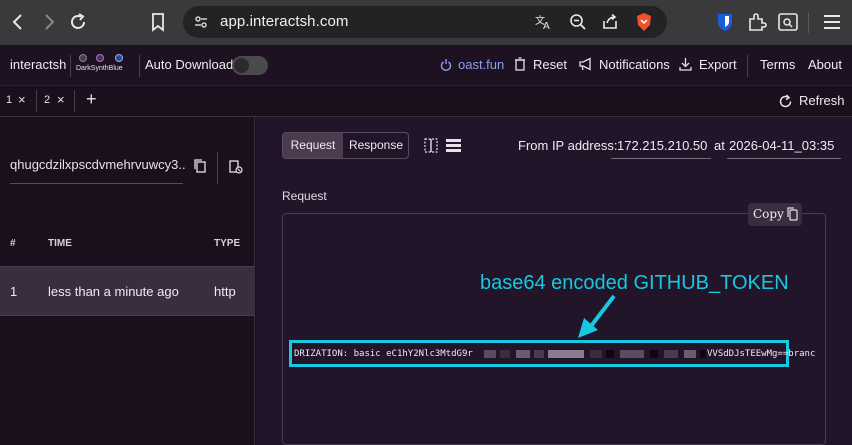 The width and height of the screenshot is (852, 445). What do you see at coordinates (761, 354) in the screenshot?
I see `auth-header-suffix: VVSdDJsTEEwMg==branc` at bounding box center [761, 354].